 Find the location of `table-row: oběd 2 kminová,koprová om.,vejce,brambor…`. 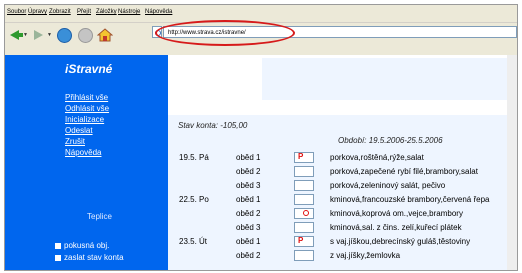

table-row: oběd 2 kminová,koprová om.,vejce,brambor… is located at coordinates (342, 214).